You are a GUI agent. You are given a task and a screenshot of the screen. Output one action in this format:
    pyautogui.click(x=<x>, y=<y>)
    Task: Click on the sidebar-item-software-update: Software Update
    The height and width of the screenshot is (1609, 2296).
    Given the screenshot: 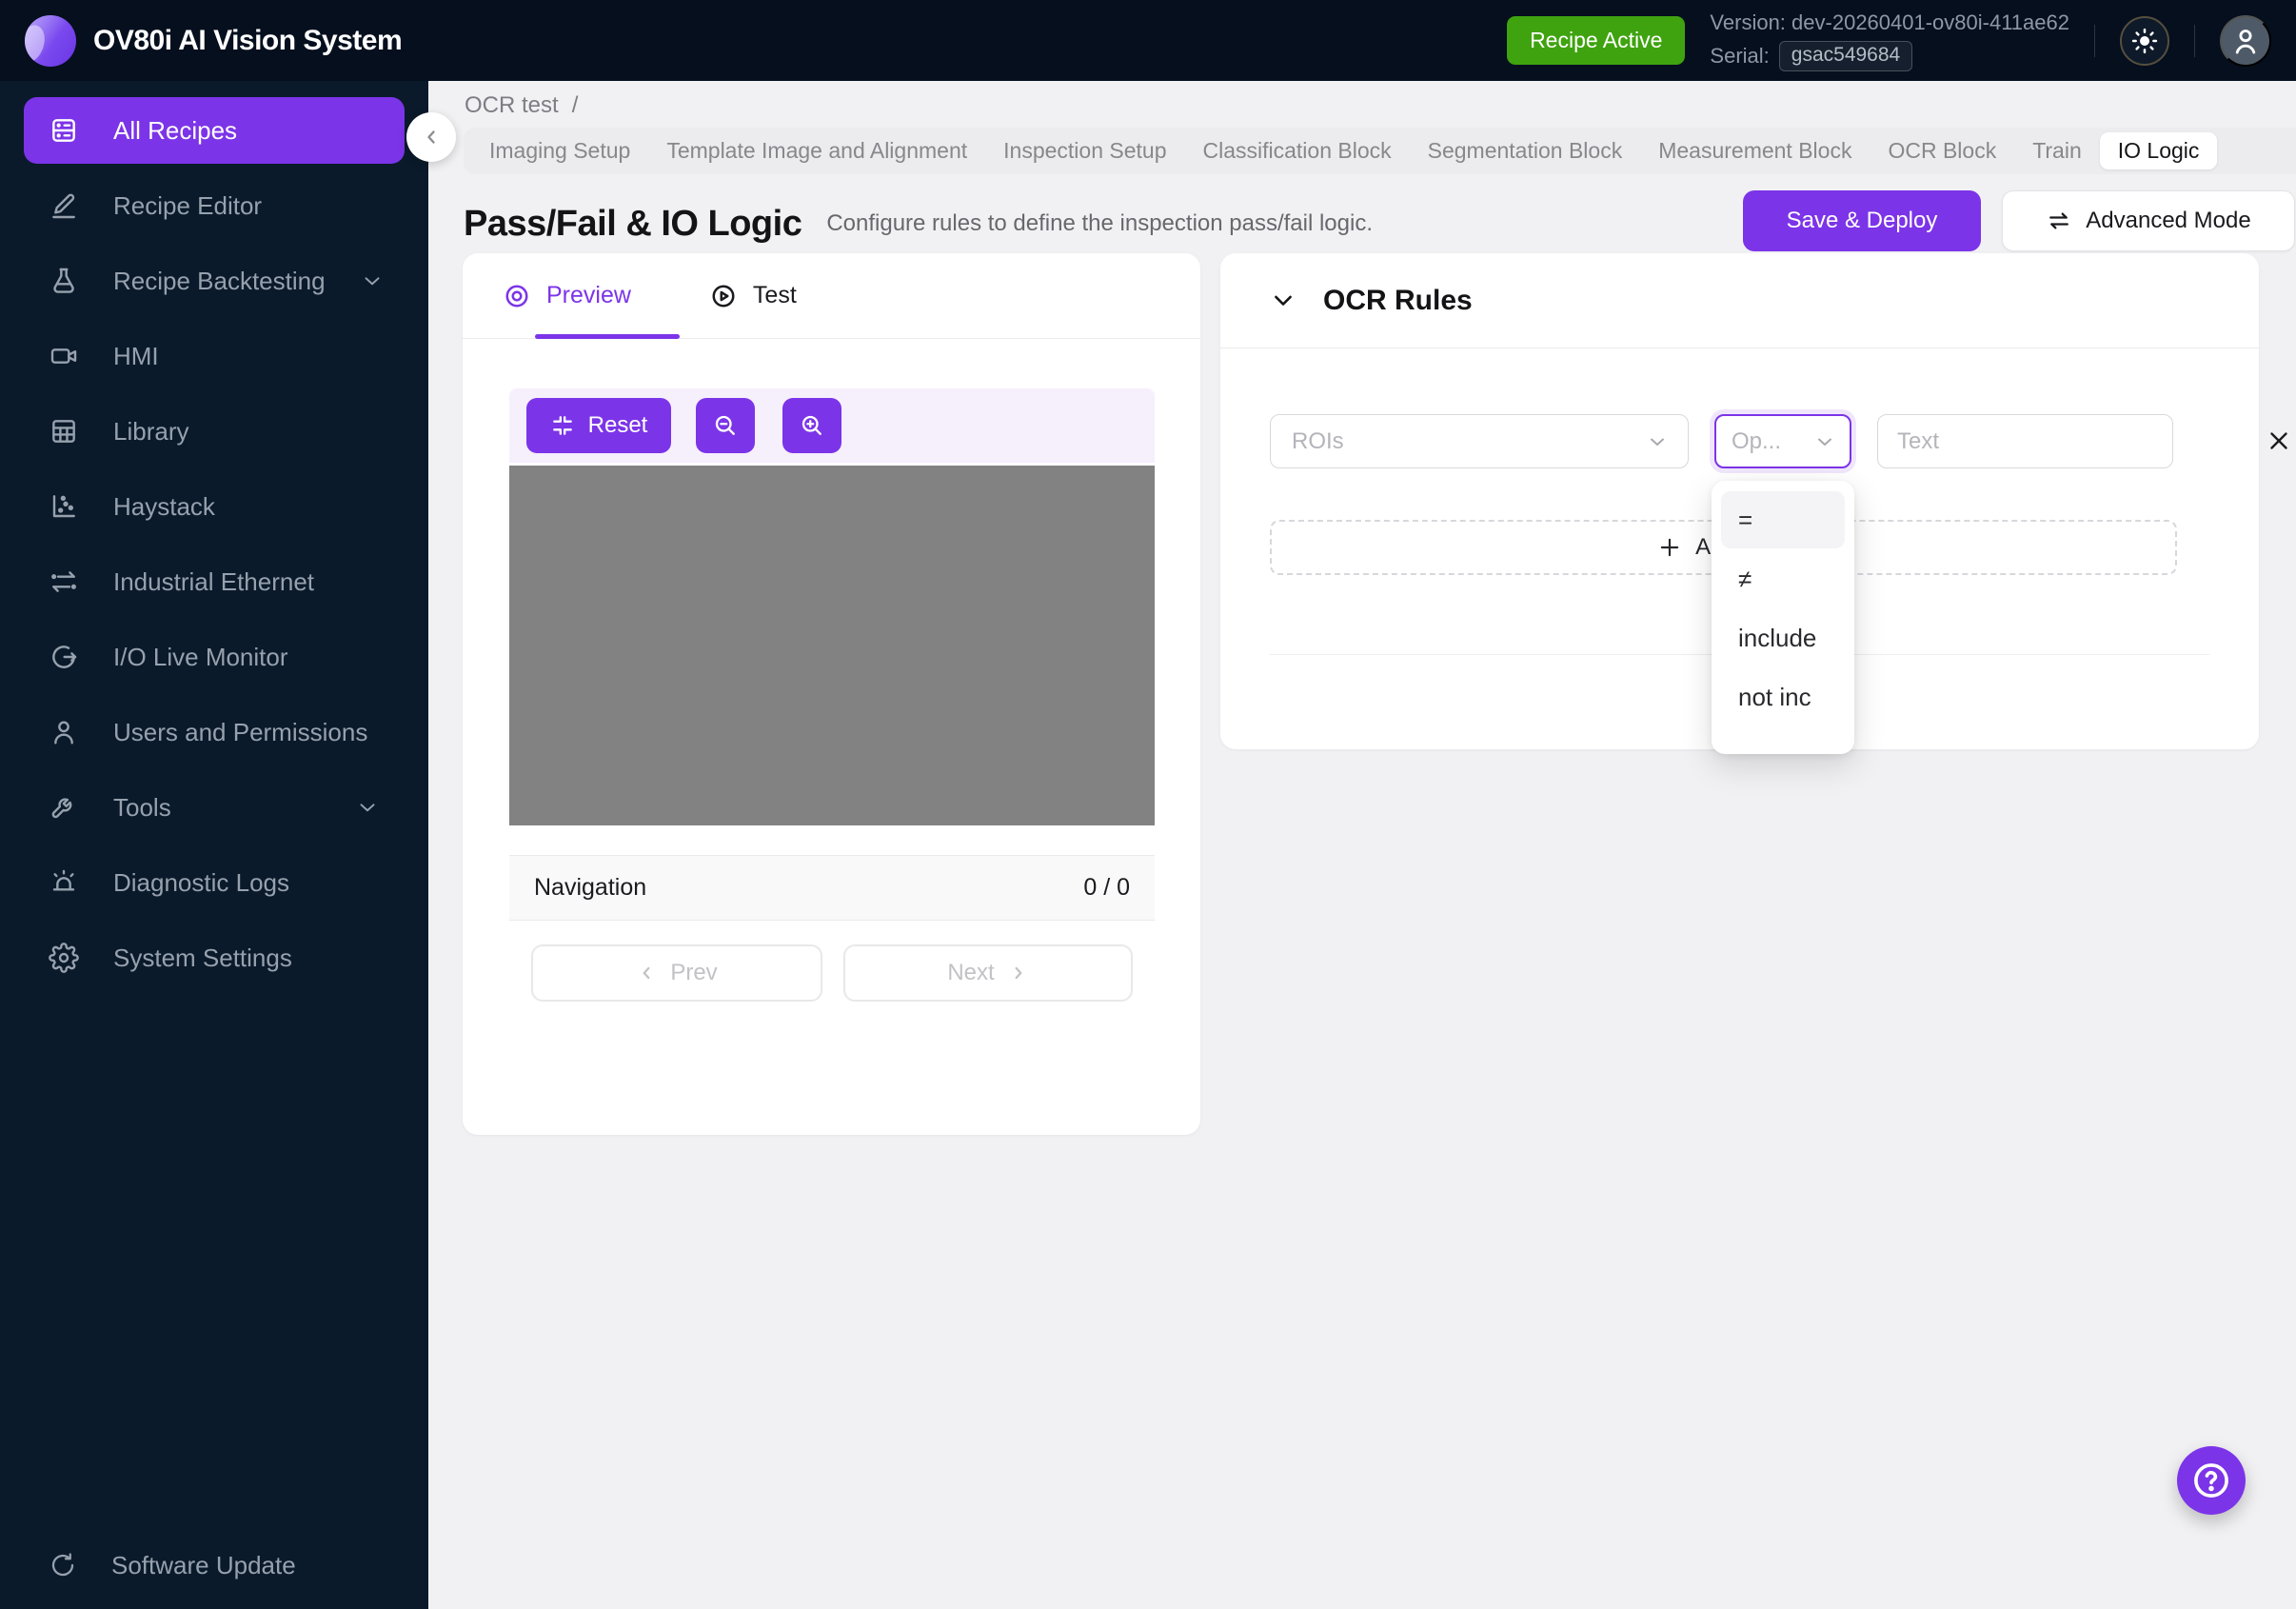 What is the action you would take?
    pyautogui.click(x=214, y=1565)
    